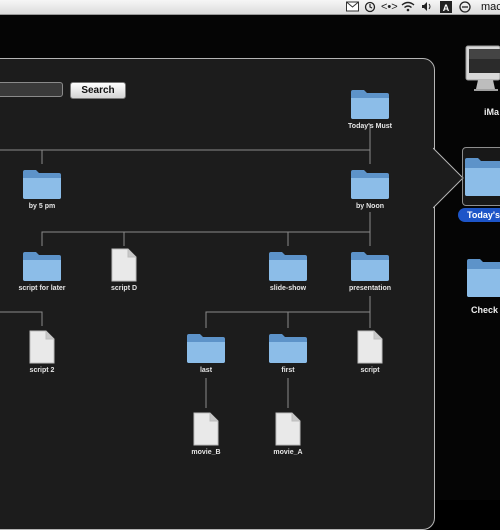  What do you see at coordinates (370, 370) in the screenshot?
I see `node-label: script` at bounding box center [370, 370].